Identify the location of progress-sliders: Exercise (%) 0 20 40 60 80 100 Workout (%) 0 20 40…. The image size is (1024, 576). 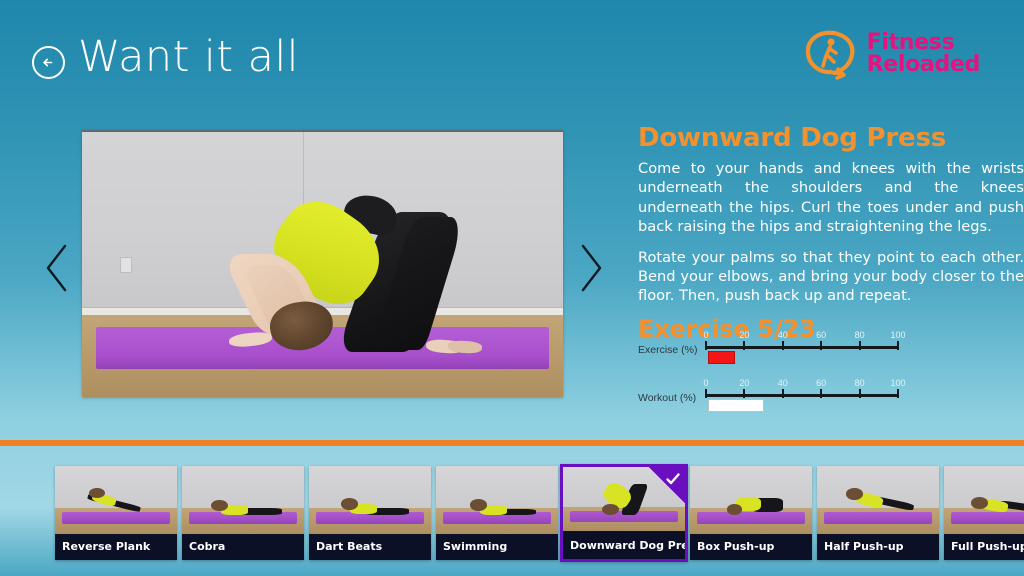
(778, 378).